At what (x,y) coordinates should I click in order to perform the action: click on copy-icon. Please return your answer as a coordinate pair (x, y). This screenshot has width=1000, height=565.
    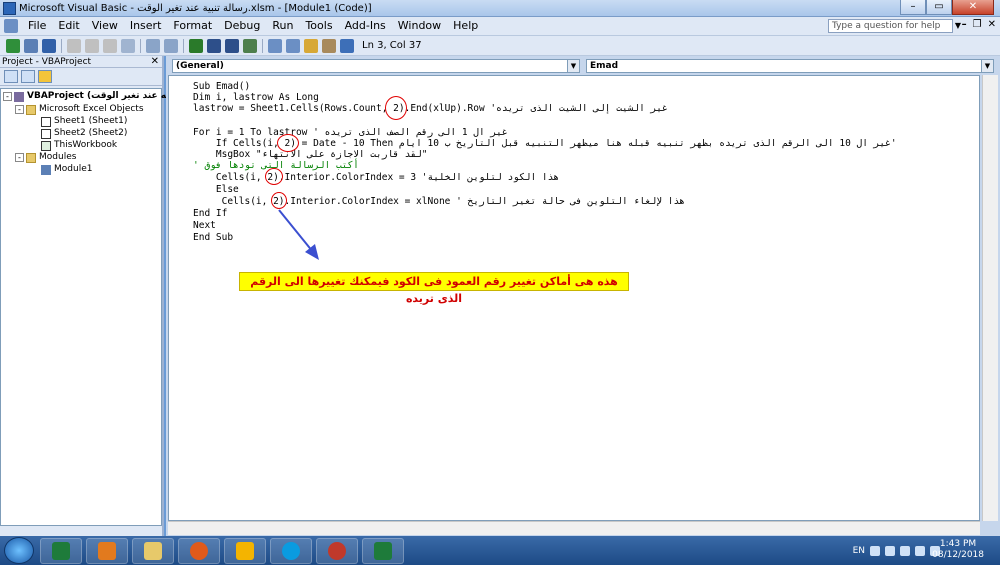
    Looking at the image, I should click on (92, 45).